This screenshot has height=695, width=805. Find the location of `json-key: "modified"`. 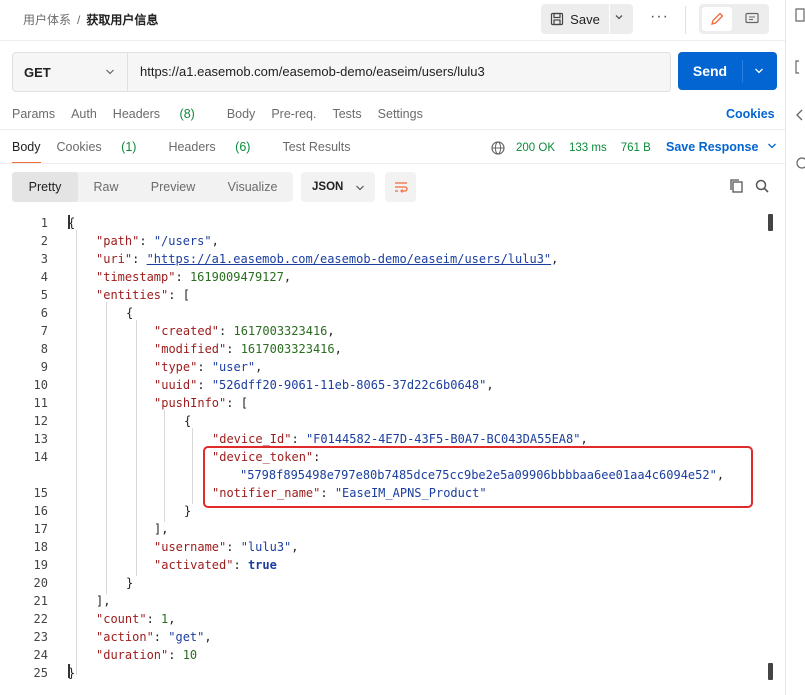

json-key: "modified" is located at coordinates (190, 349).